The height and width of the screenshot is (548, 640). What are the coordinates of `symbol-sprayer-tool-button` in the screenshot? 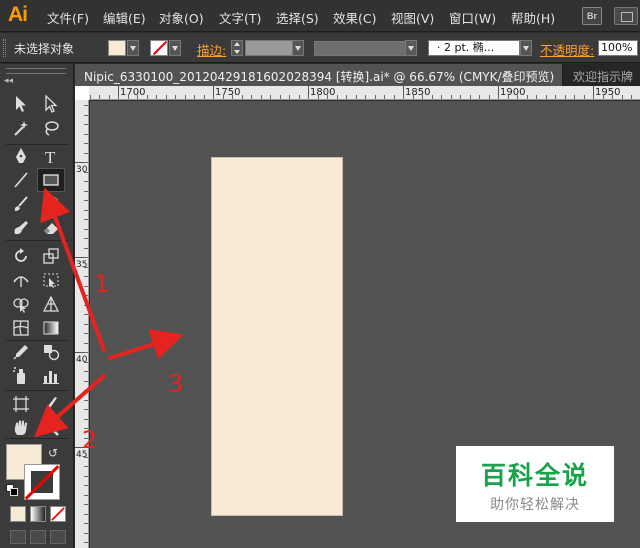 It's located at (21, 376).